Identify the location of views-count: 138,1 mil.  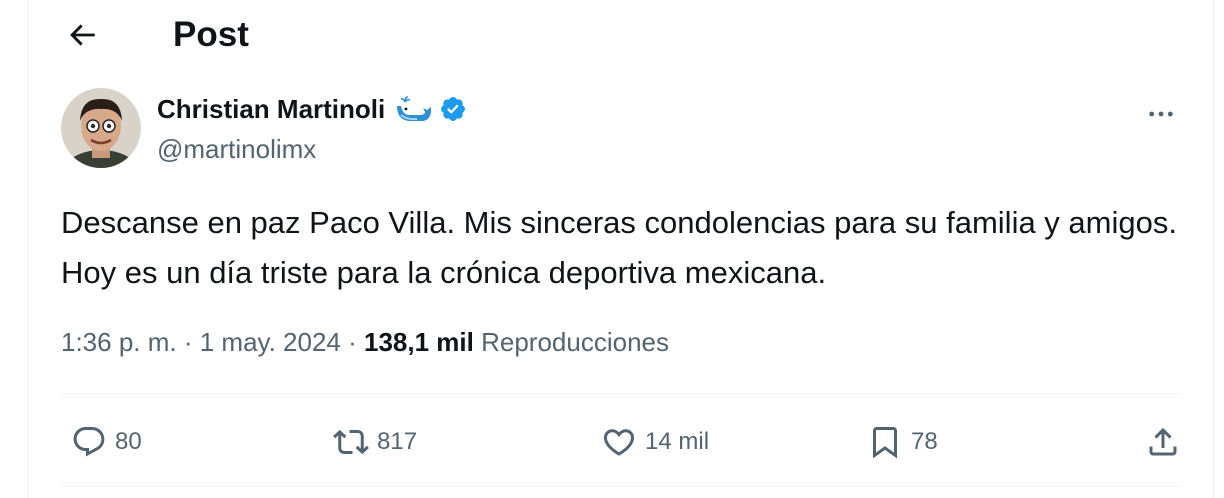
(419, 342).